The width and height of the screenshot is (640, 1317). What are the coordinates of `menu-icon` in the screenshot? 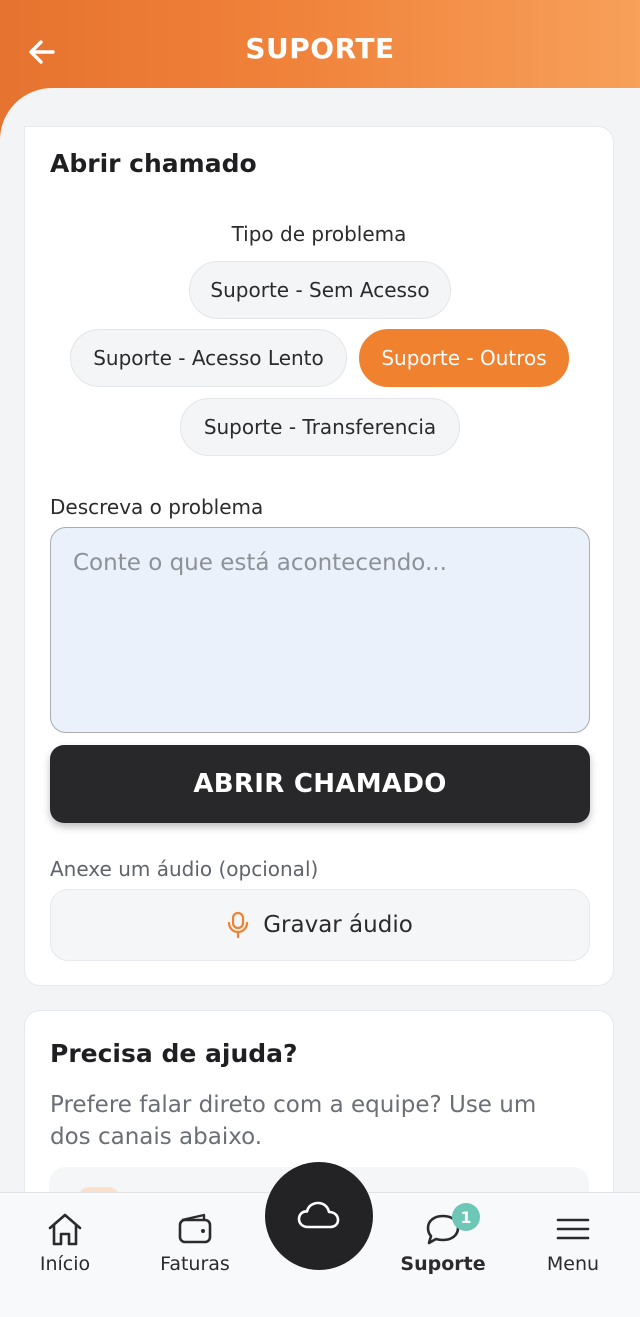 It's located at (573, 1229).